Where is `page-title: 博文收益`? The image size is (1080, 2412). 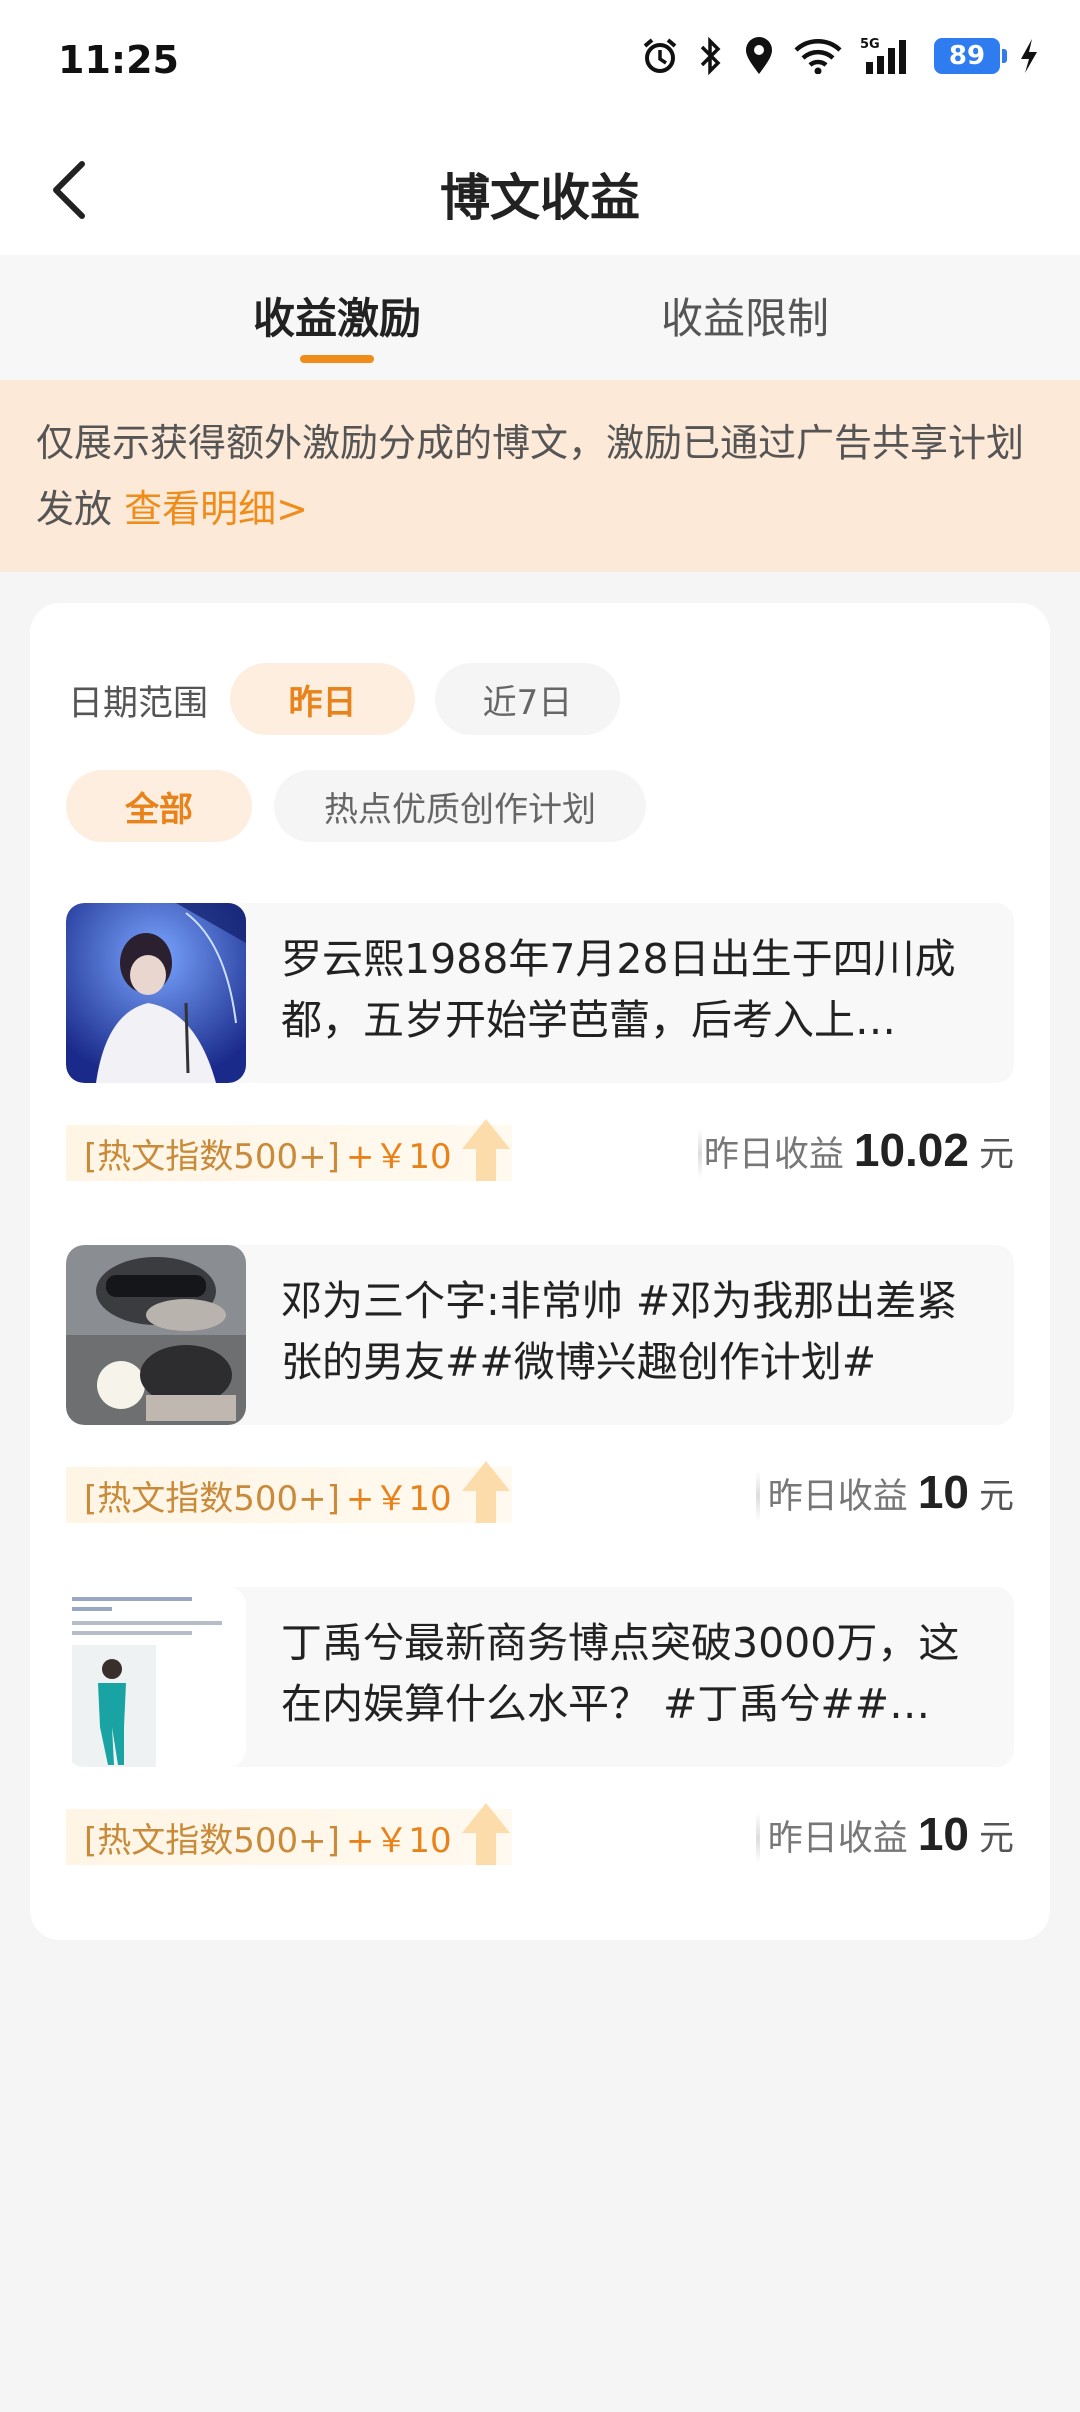
page-title: 博文收益 is located at coordinates (540, 198).